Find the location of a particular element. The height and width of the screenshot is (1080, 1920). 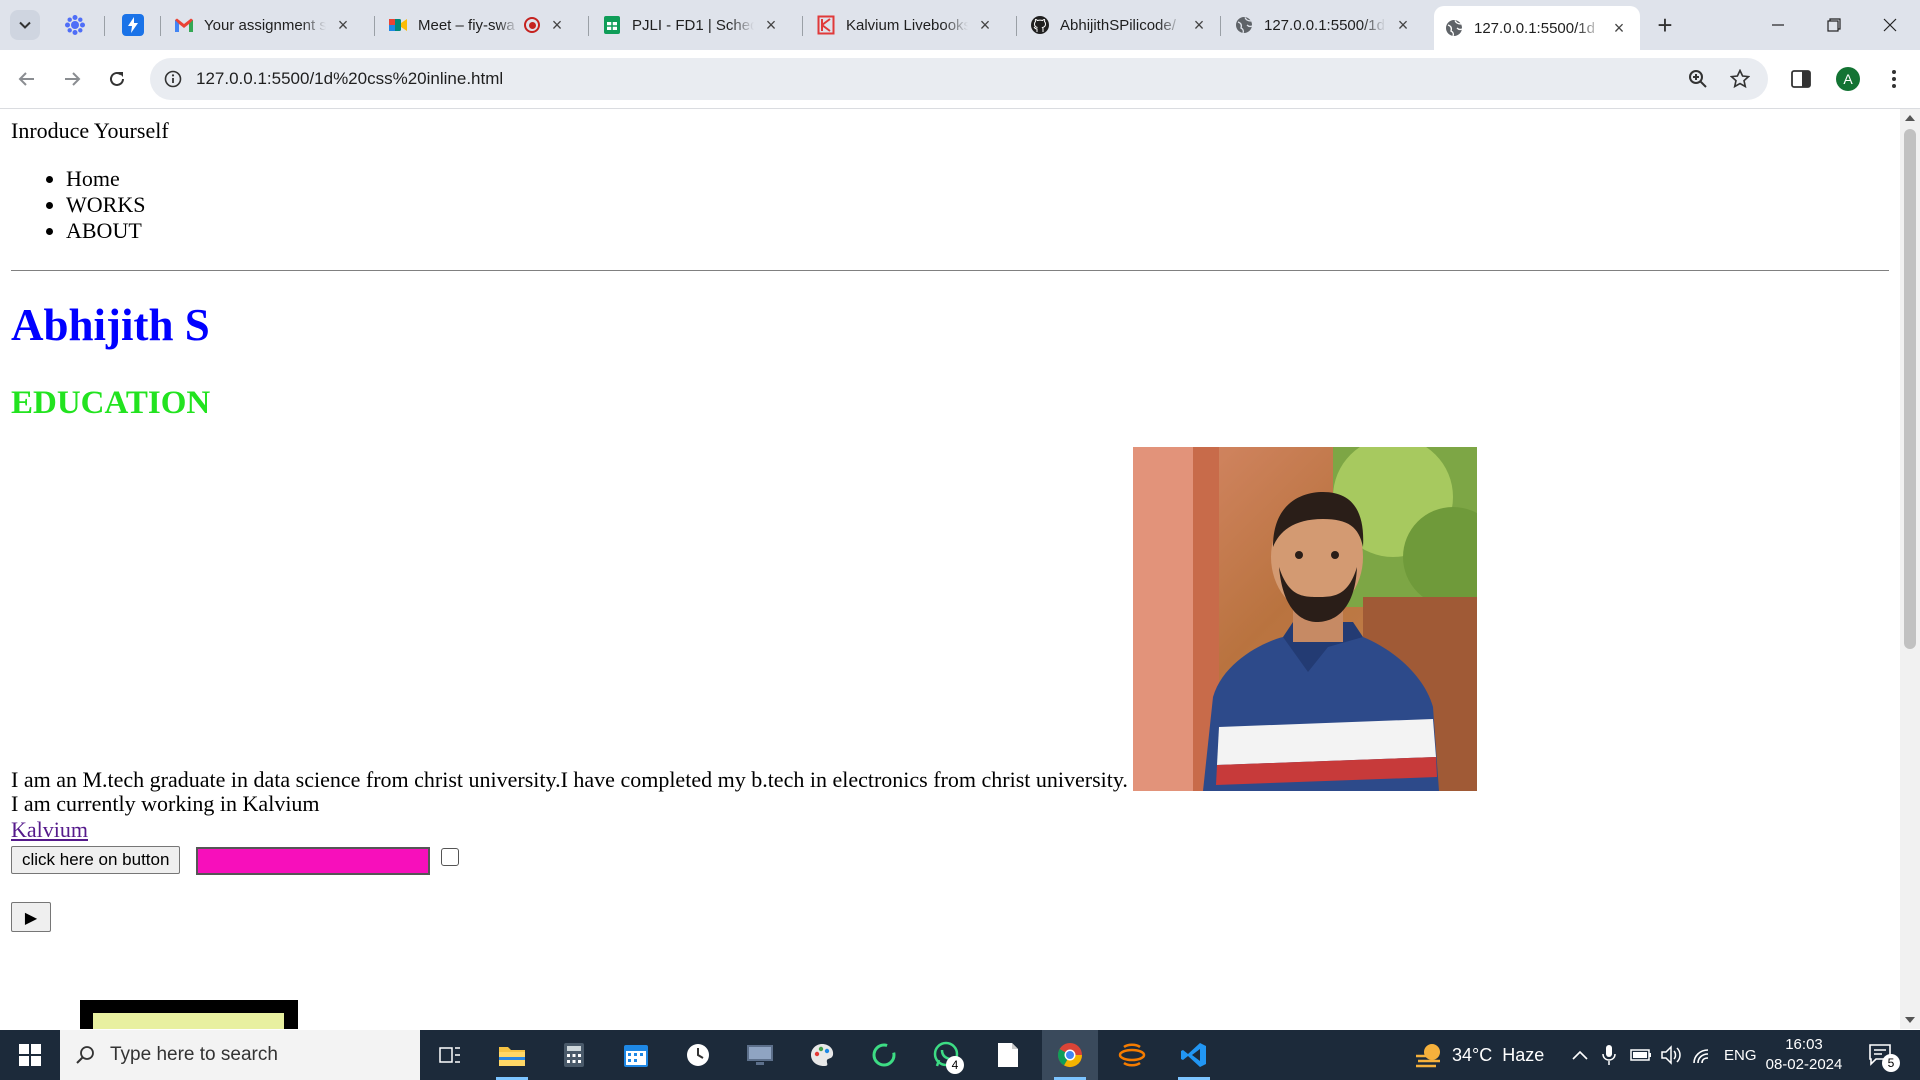

microphone-icon is located at coordinates (1609, 1055).